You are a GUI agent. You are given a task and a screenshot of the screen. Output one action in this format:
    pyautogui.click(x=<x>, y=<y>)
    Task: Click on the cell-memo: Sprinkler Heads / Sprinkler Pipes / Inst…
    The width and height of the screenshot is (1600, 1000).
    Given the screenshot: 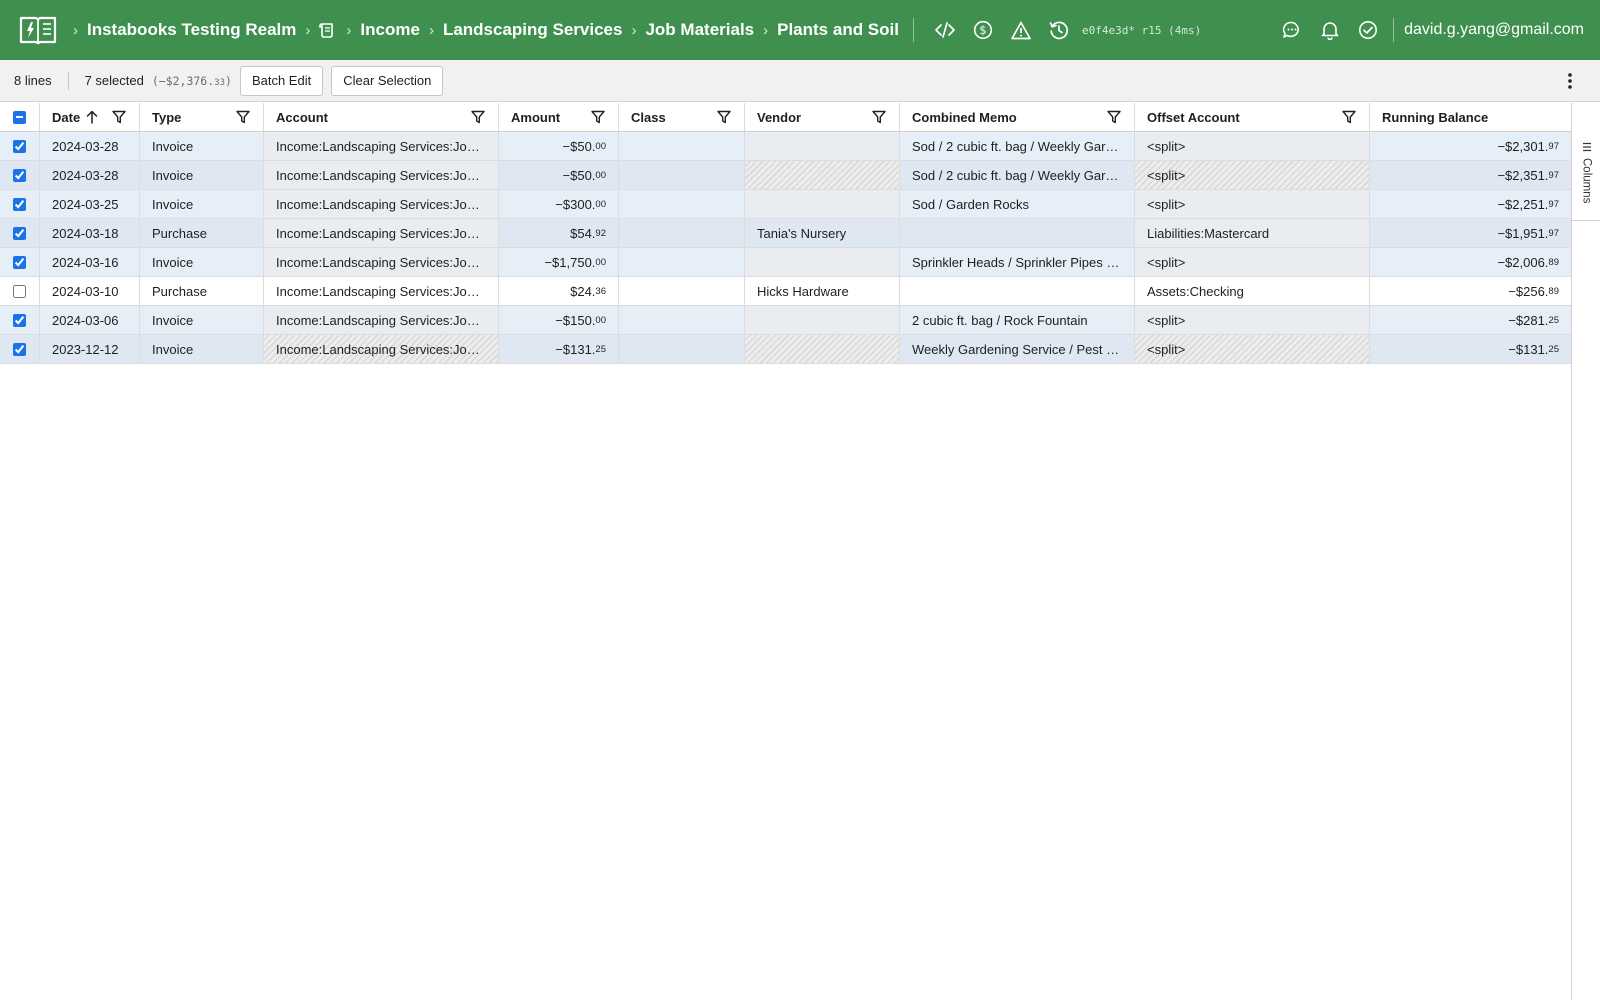 What is the action you would take?
    pyautogui.click(x=1017, y=262)
    